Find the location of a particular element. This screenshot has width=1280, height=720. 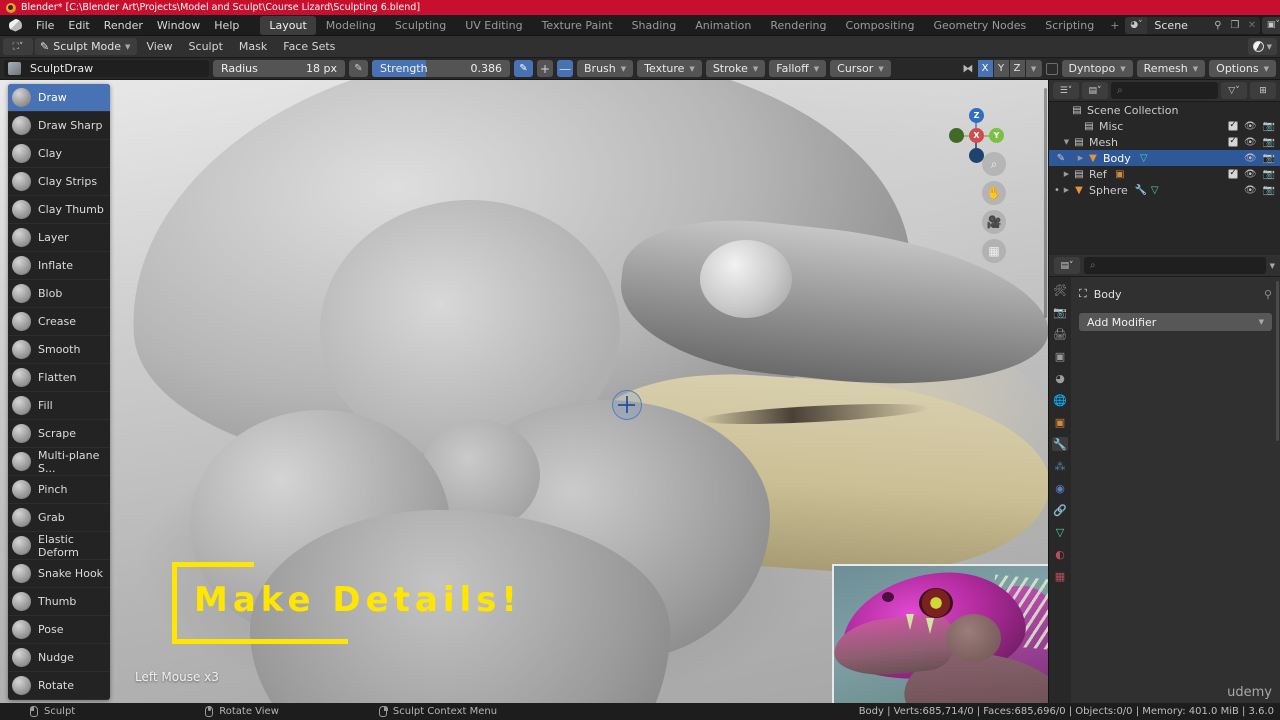

tool-crease: Crease is located at coordinates (59, 322).